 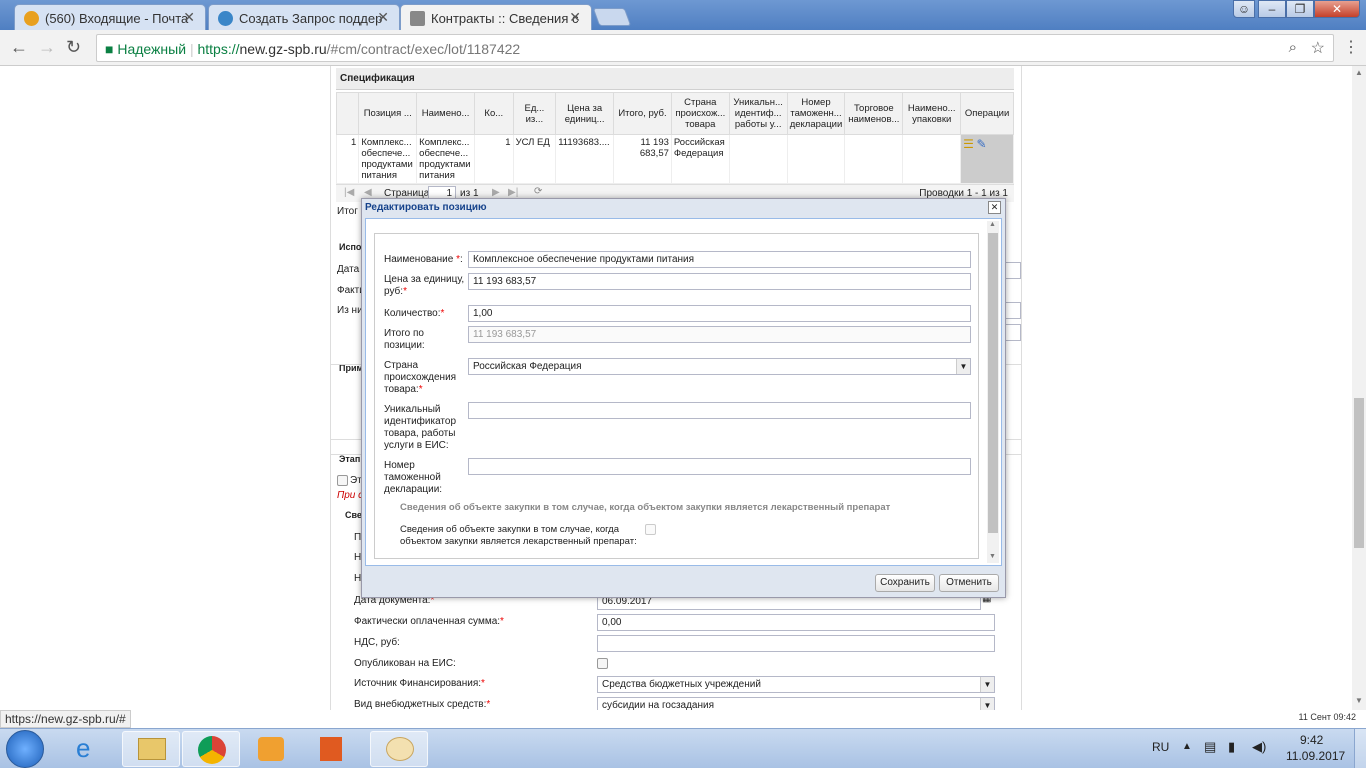 What do you see at coordinates (368, 192) in the screenshot?
I see `prev-page-icon: ◀` at bounding box center [368, 192].